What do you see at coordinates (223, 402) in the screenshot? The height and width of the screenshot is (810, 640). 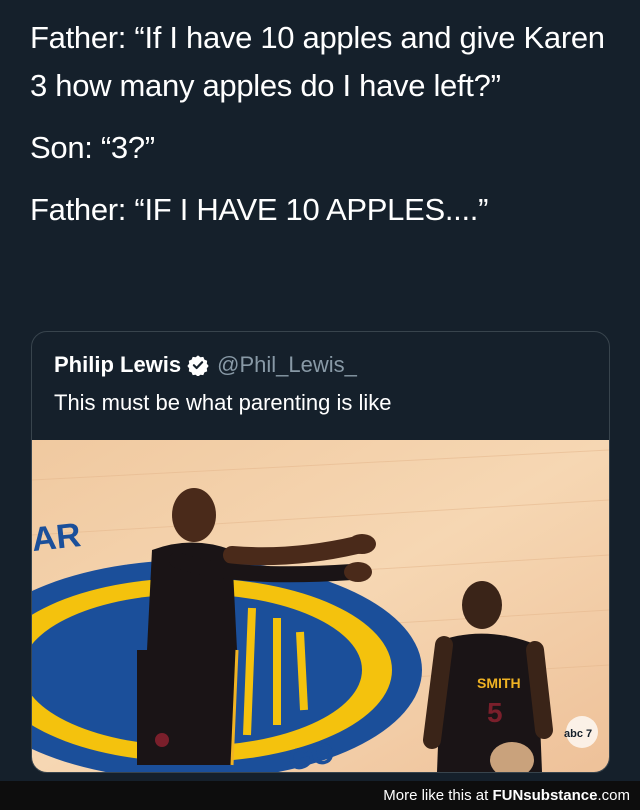 I see `quoted-tweet-text: This must be what parenting is like` at bounding box center [223, 402].